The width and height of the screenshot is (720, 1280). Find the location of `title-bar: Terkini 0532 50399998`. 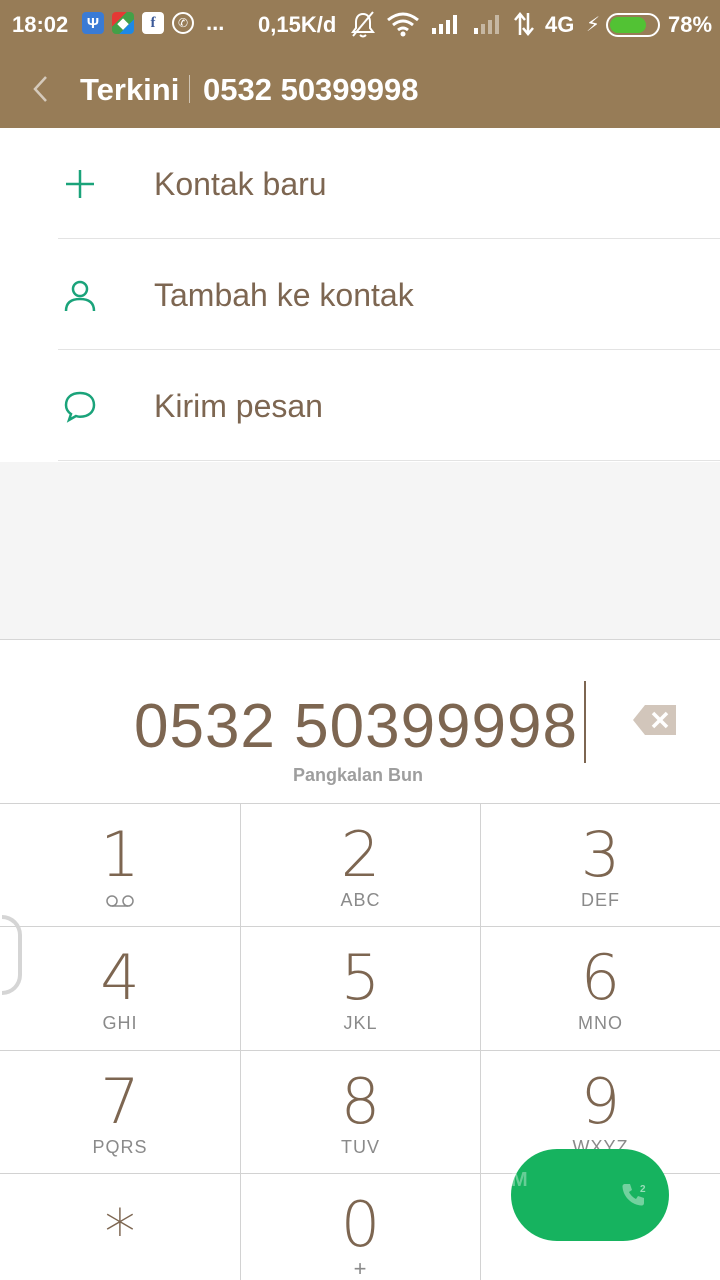

title-bar: Terkini 0532 50399998 is located at coordinates (360, 89).